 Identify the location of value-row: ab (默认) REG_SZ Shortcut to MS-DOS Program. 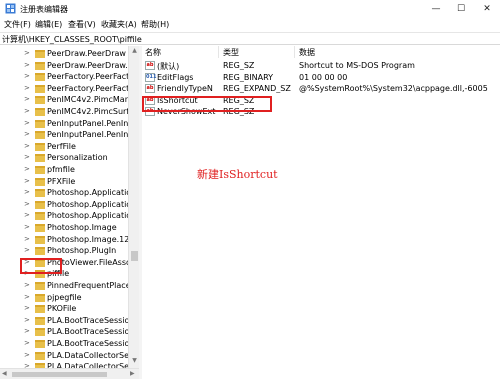
(321, 66).